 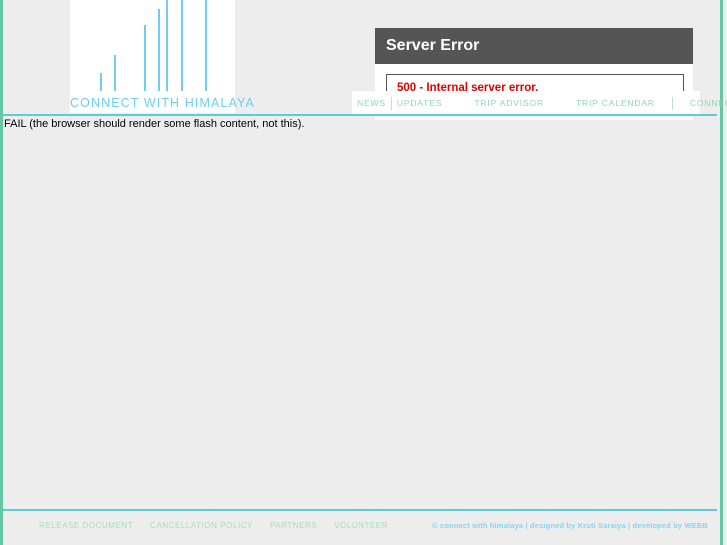 What do you see at coordinates (419, 103) in the screenshot?
I see `nav-item-updates: UPDATES` at bounding box center [419, 103].